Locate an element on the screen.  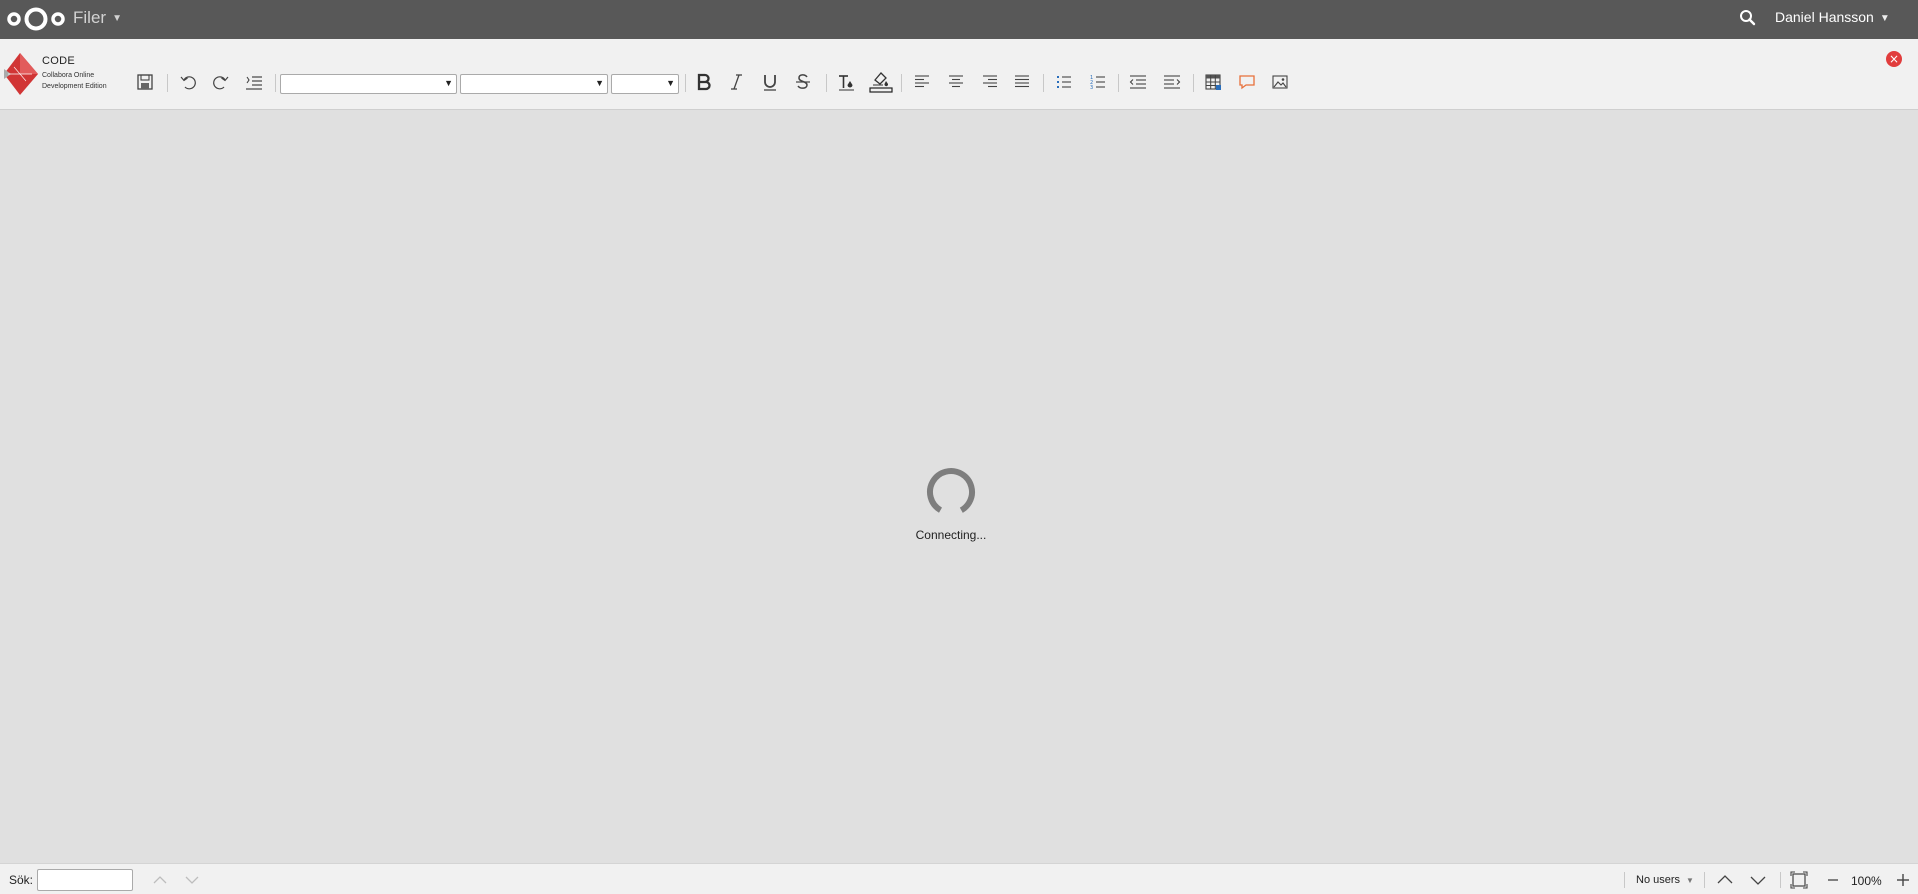
comment-icon is located at coordinates (1247, 82).